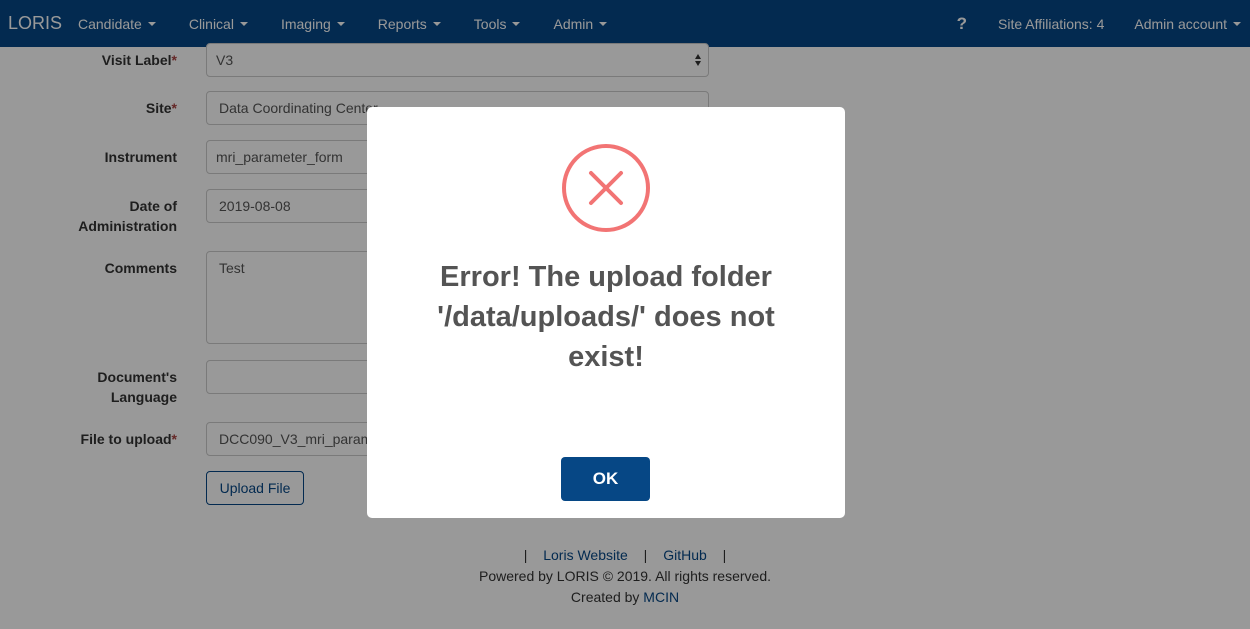 This screenshot has height=629, width=1250. What do you see at coordinates (606, 188) in the screenshot?
I see `error-x-icon` at bounding box center [606, 188].